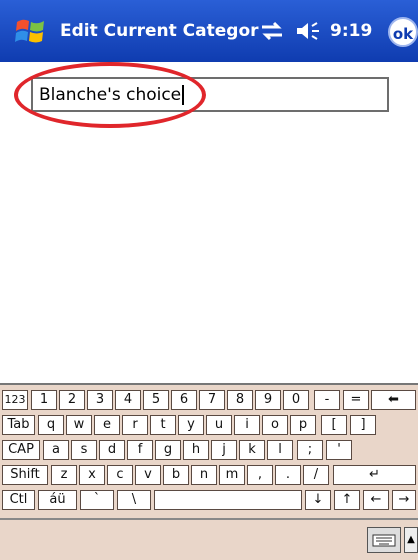 The width and height of the screenshot is (418, 560). Describe the element at coordinates (363, 425) in the screenshot. I see `key: ]` at that location.